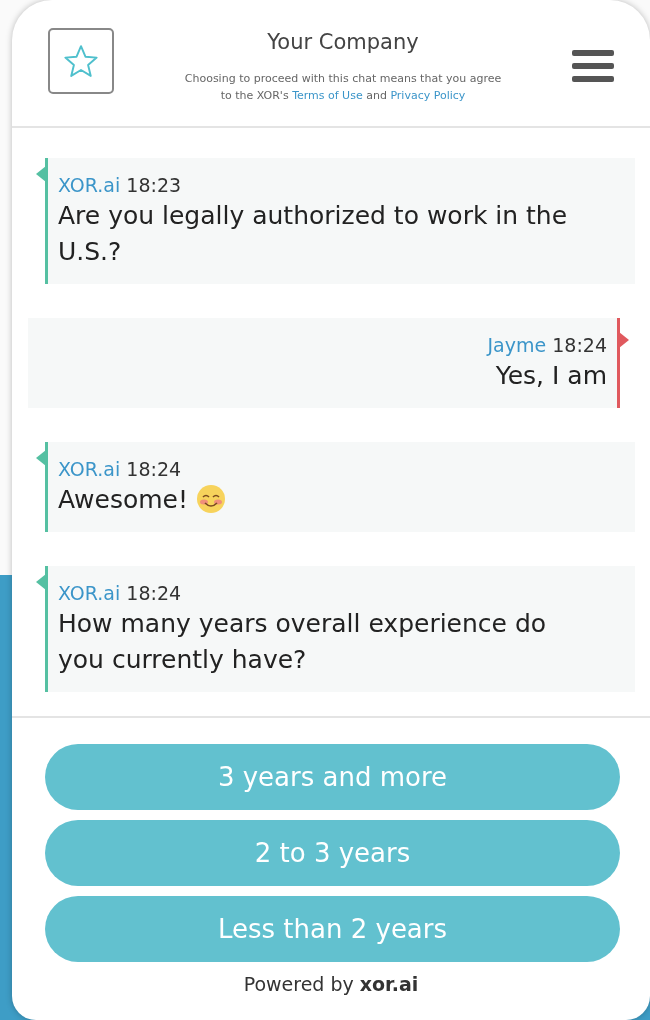  I want to click on message-text: Awesome!, so click(341, 500).